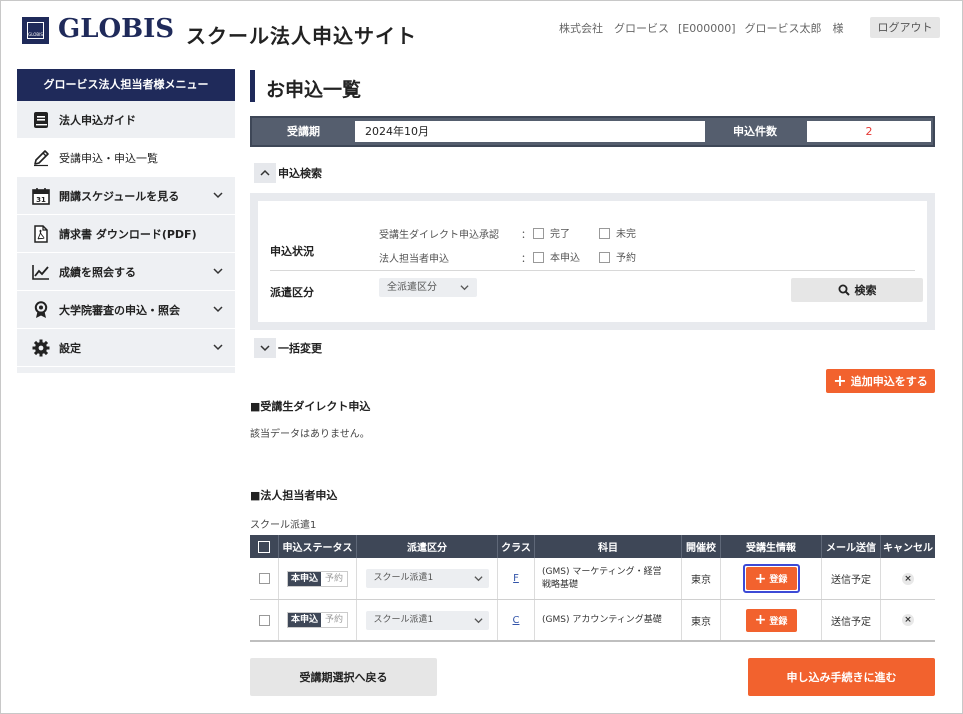  What do you see at coordinates (41, 310) in the screenshot?
I see `award-icon` at bounding box center [41, 310].